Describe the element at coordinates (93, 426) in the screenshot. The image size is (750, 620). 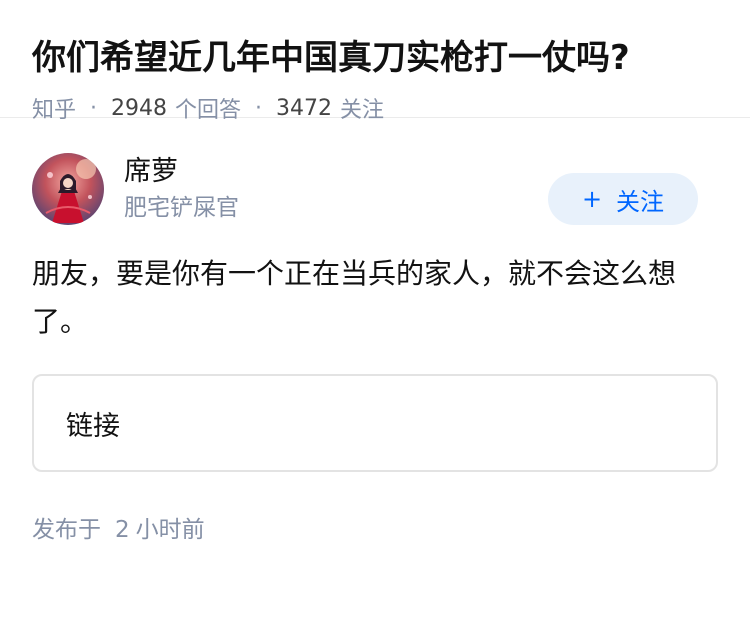
I see `link-card-label: 链接` at that location.